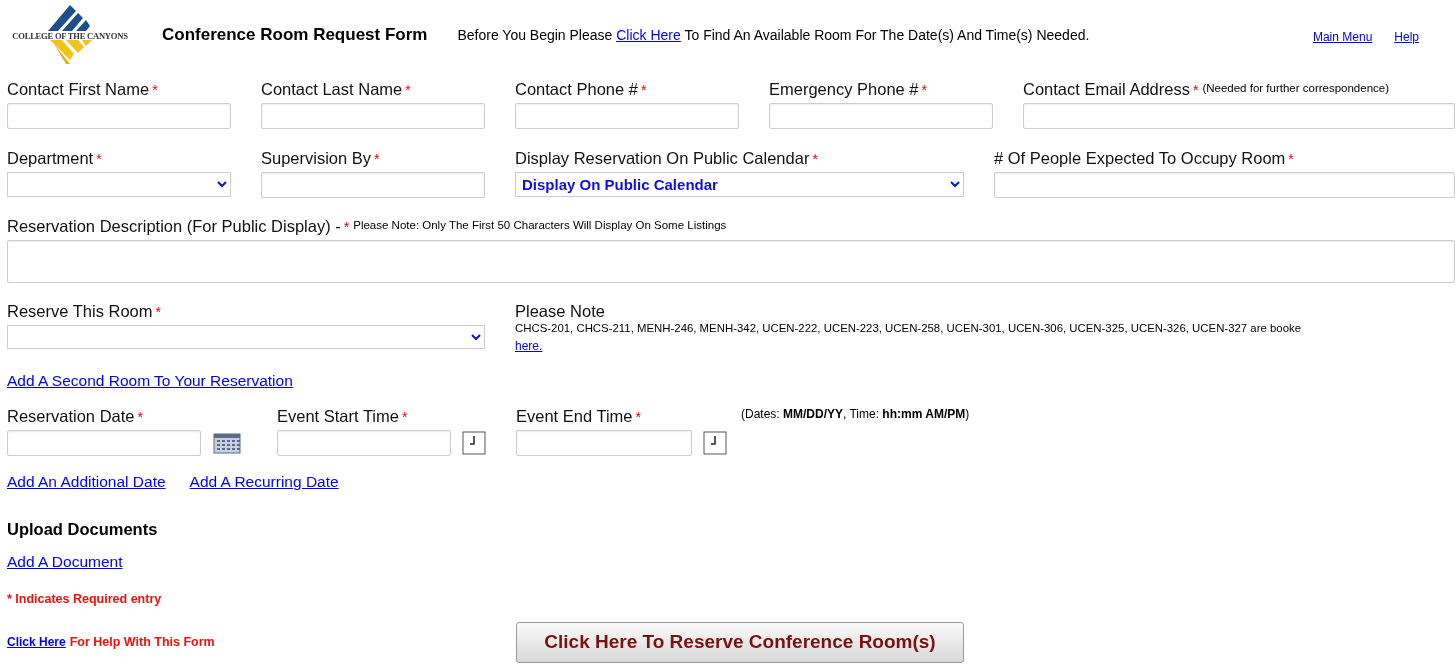 This screenshot has width=1455, height=665. I want to click on note-title: Please Note, so click(560, 311).